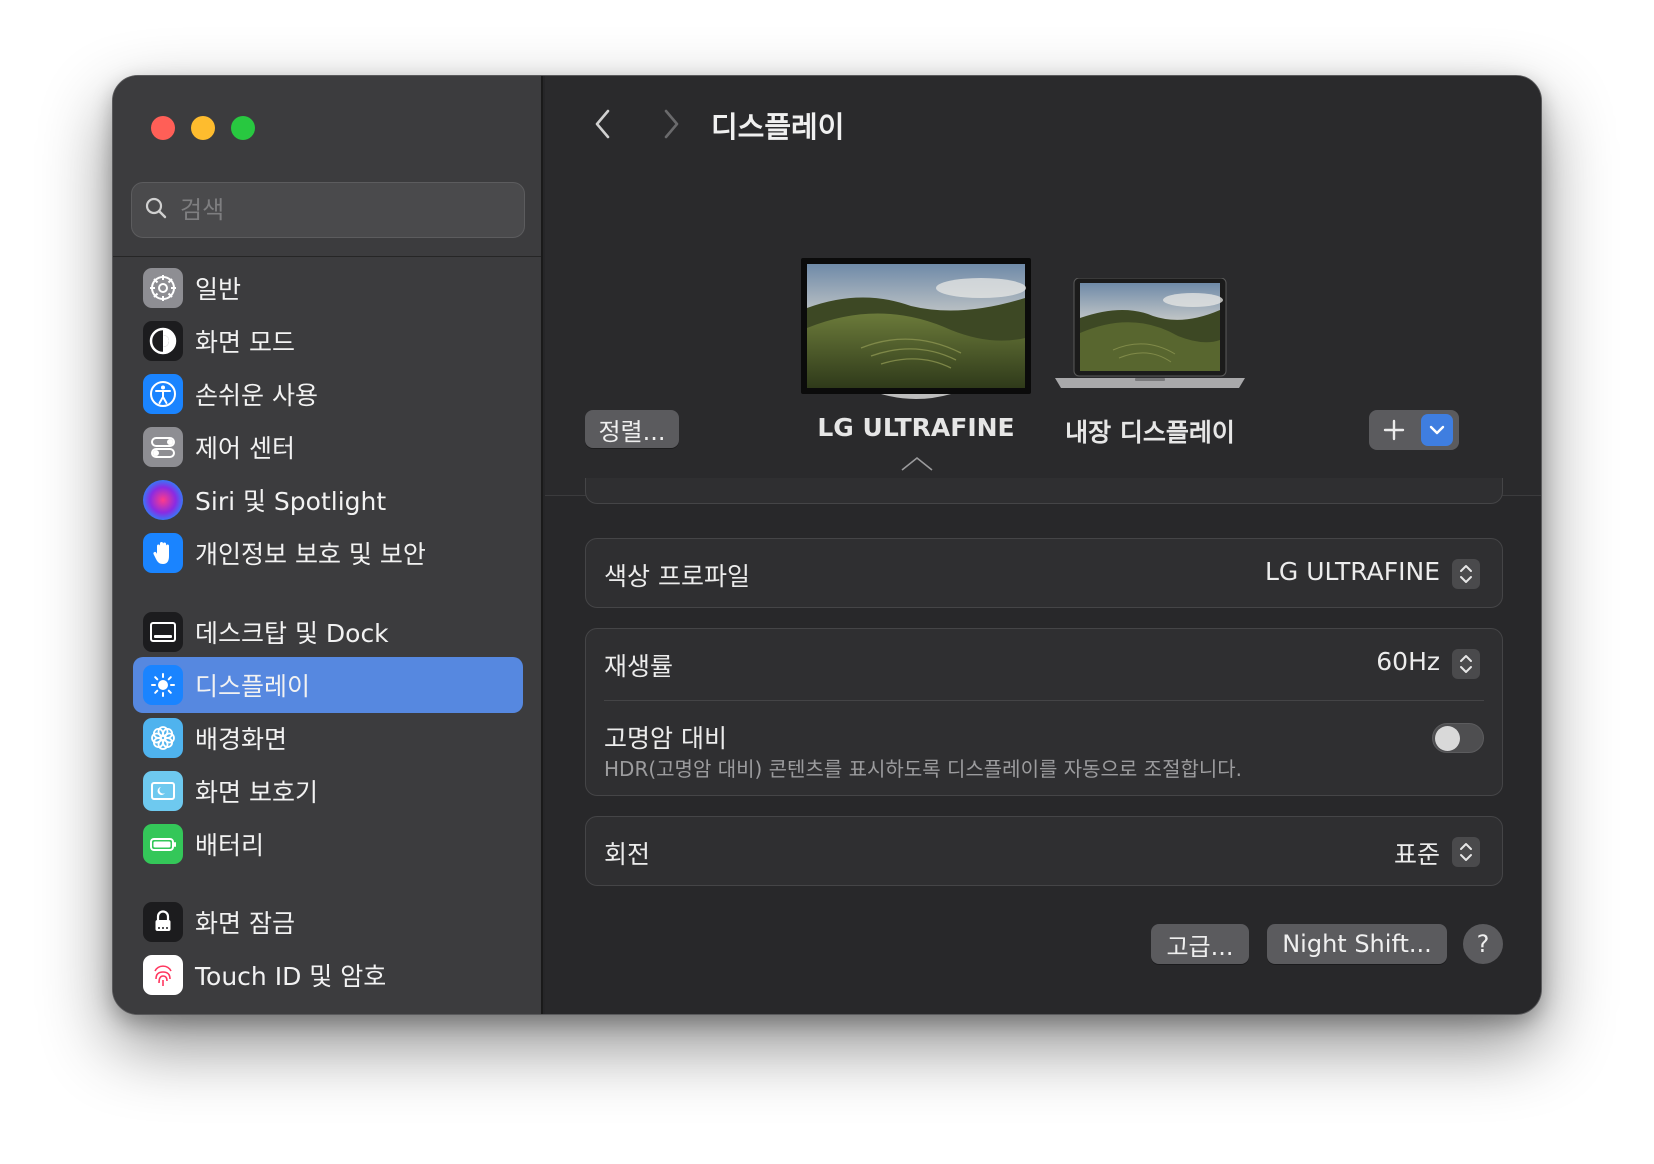 The image size is (1654, 1164). Describe the element at coordinates (639, 666) in the screenshot. I see `refresh-rate-label: 재생률` at that location.